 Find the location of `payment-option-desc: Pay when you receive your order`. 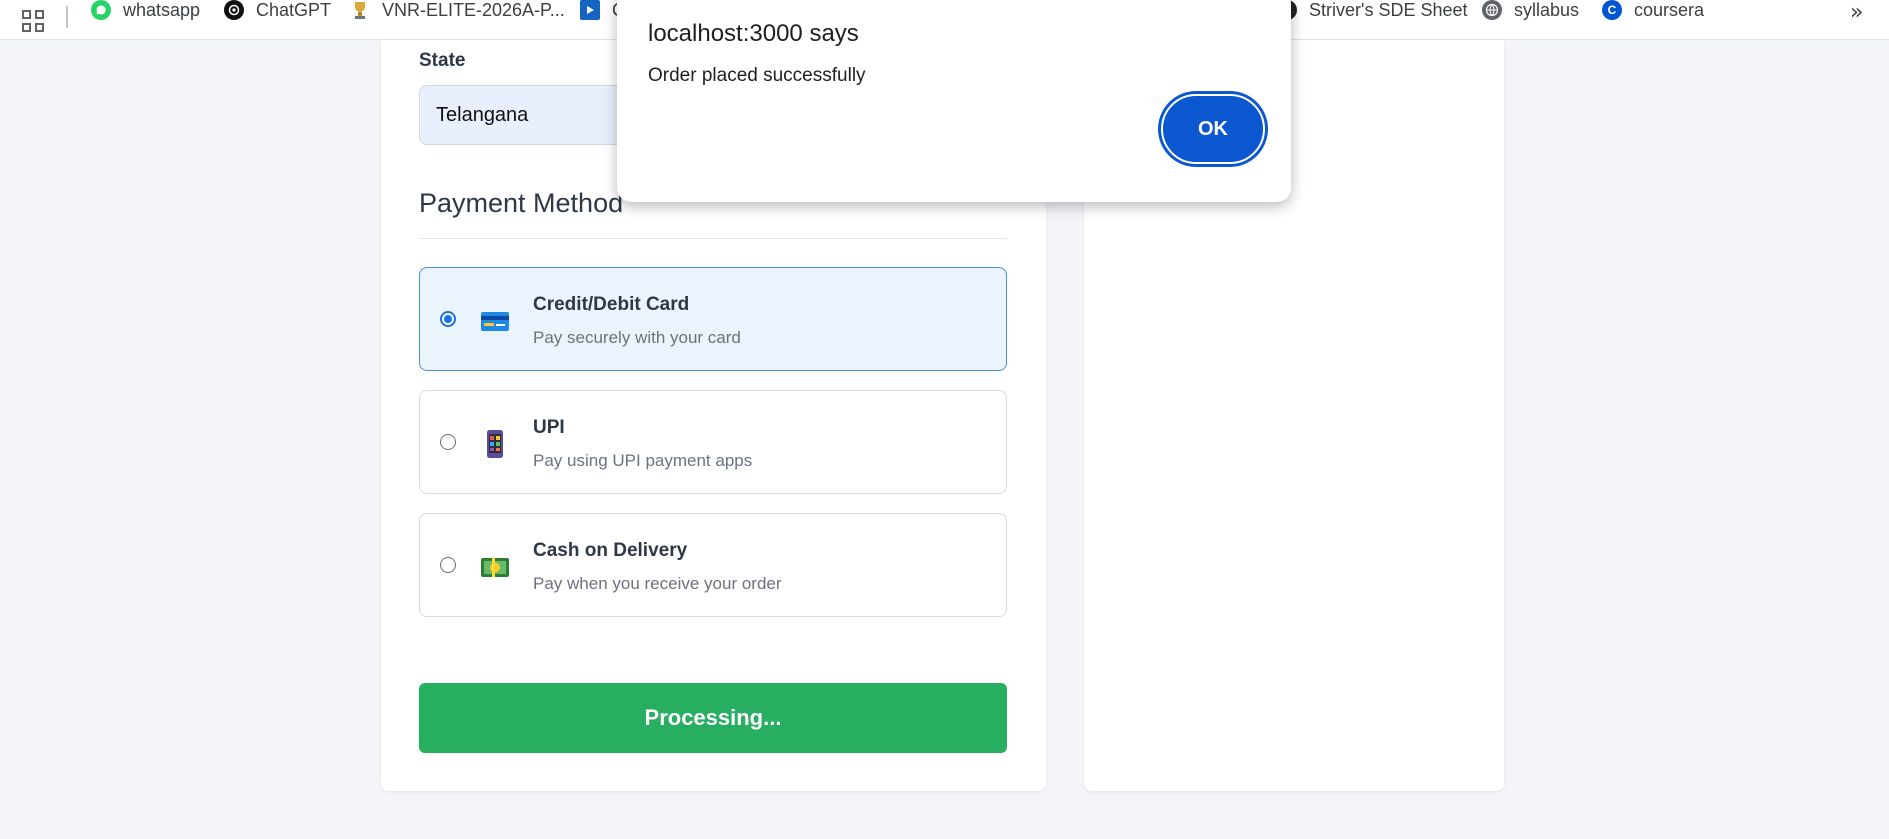

payment-option-desc: Pay when you receive your order is located at coordinates (657, 583).